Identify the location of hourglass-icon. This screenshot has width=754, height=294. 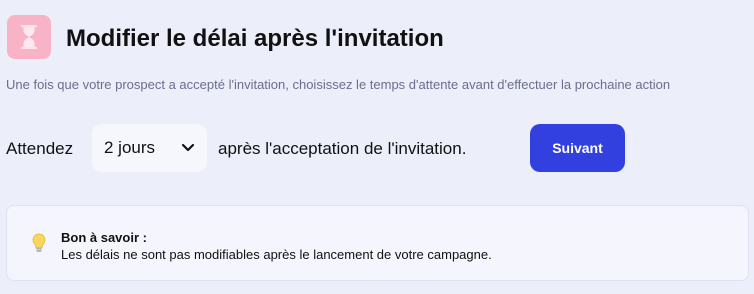
(29, 37).